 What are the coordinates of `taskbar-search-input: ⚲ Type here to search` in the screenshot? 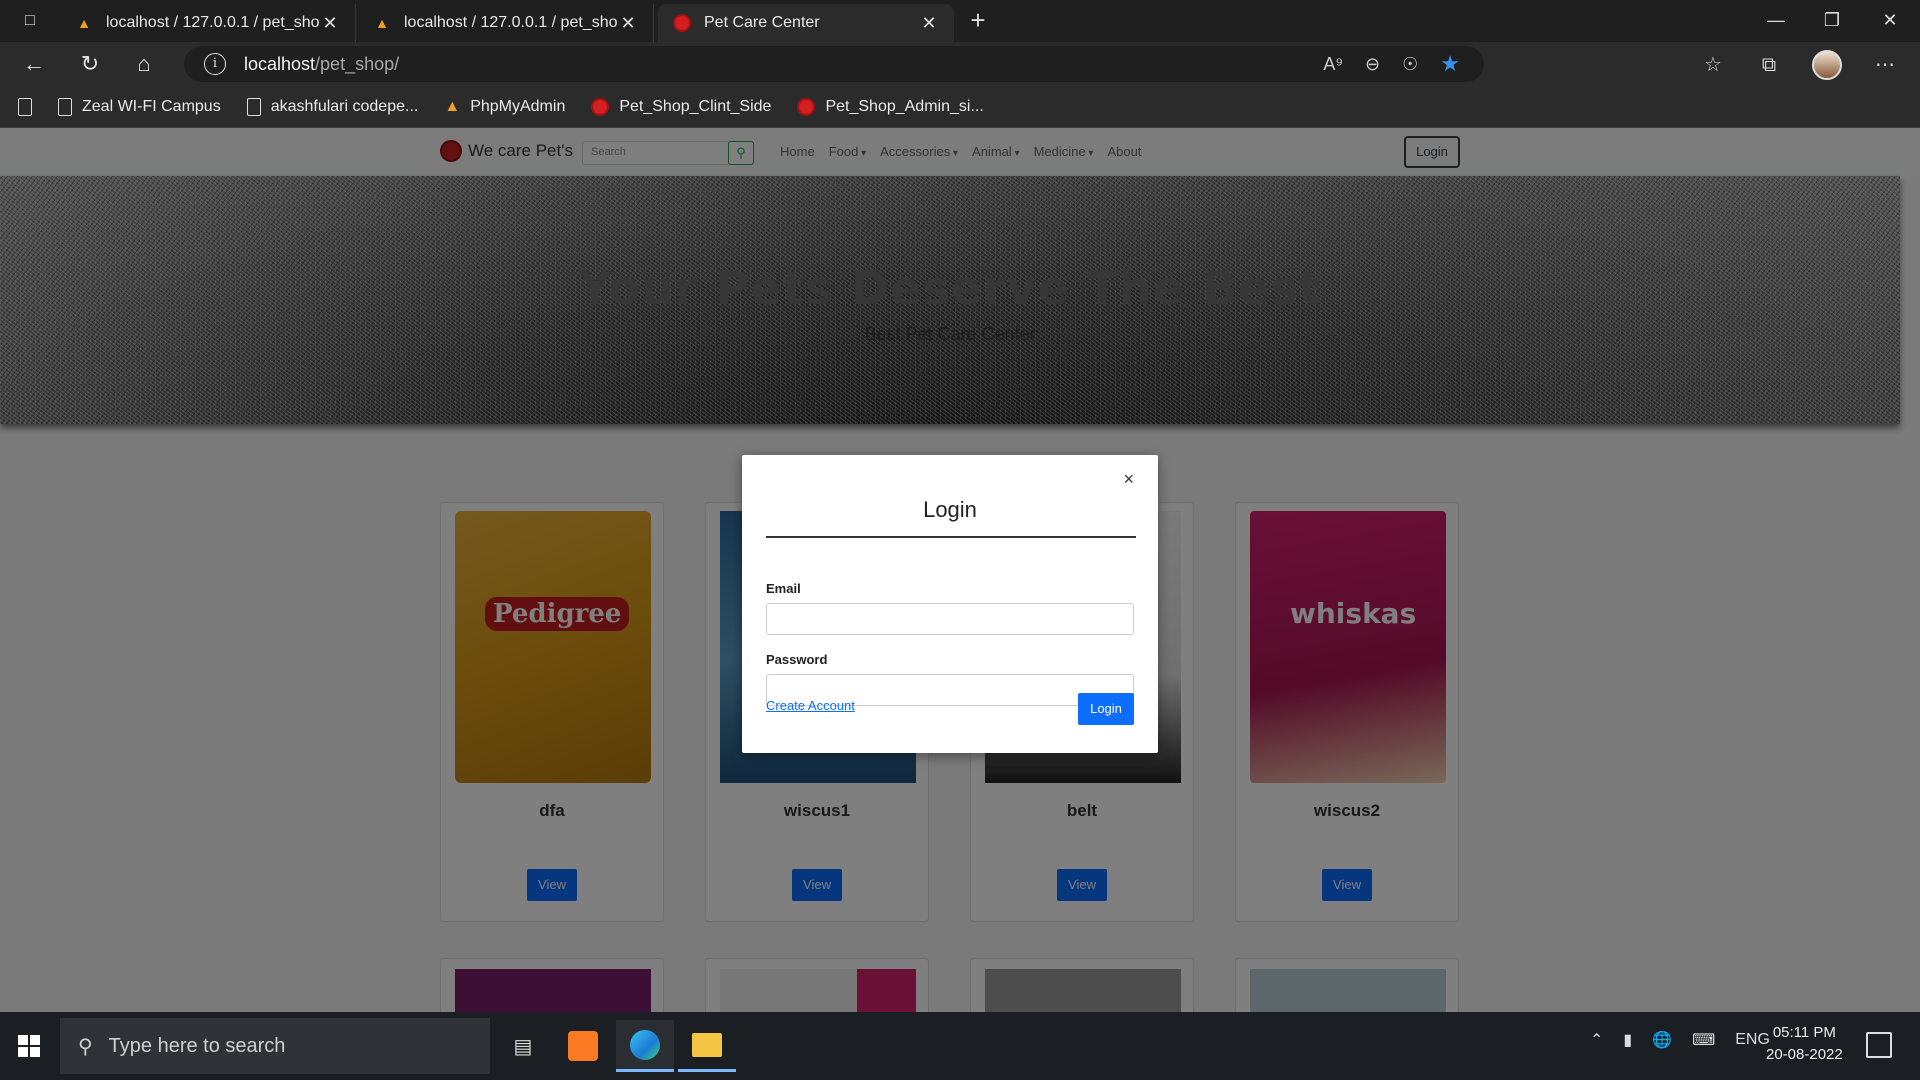 It's located at (275, 1046).